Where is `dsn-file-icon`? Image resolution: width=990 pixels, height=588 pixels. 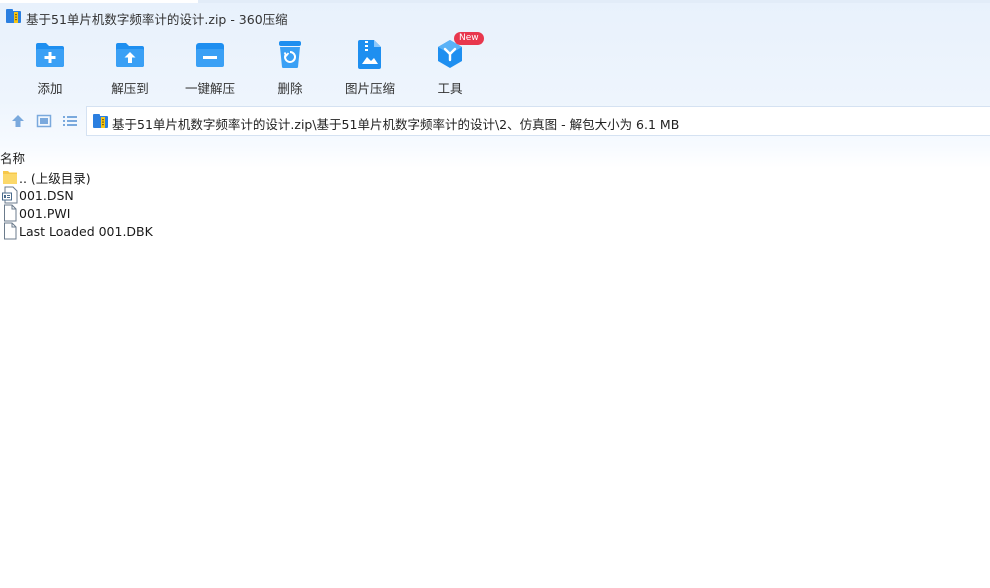 dsn-file-icon is located at coordinates (10, 195).